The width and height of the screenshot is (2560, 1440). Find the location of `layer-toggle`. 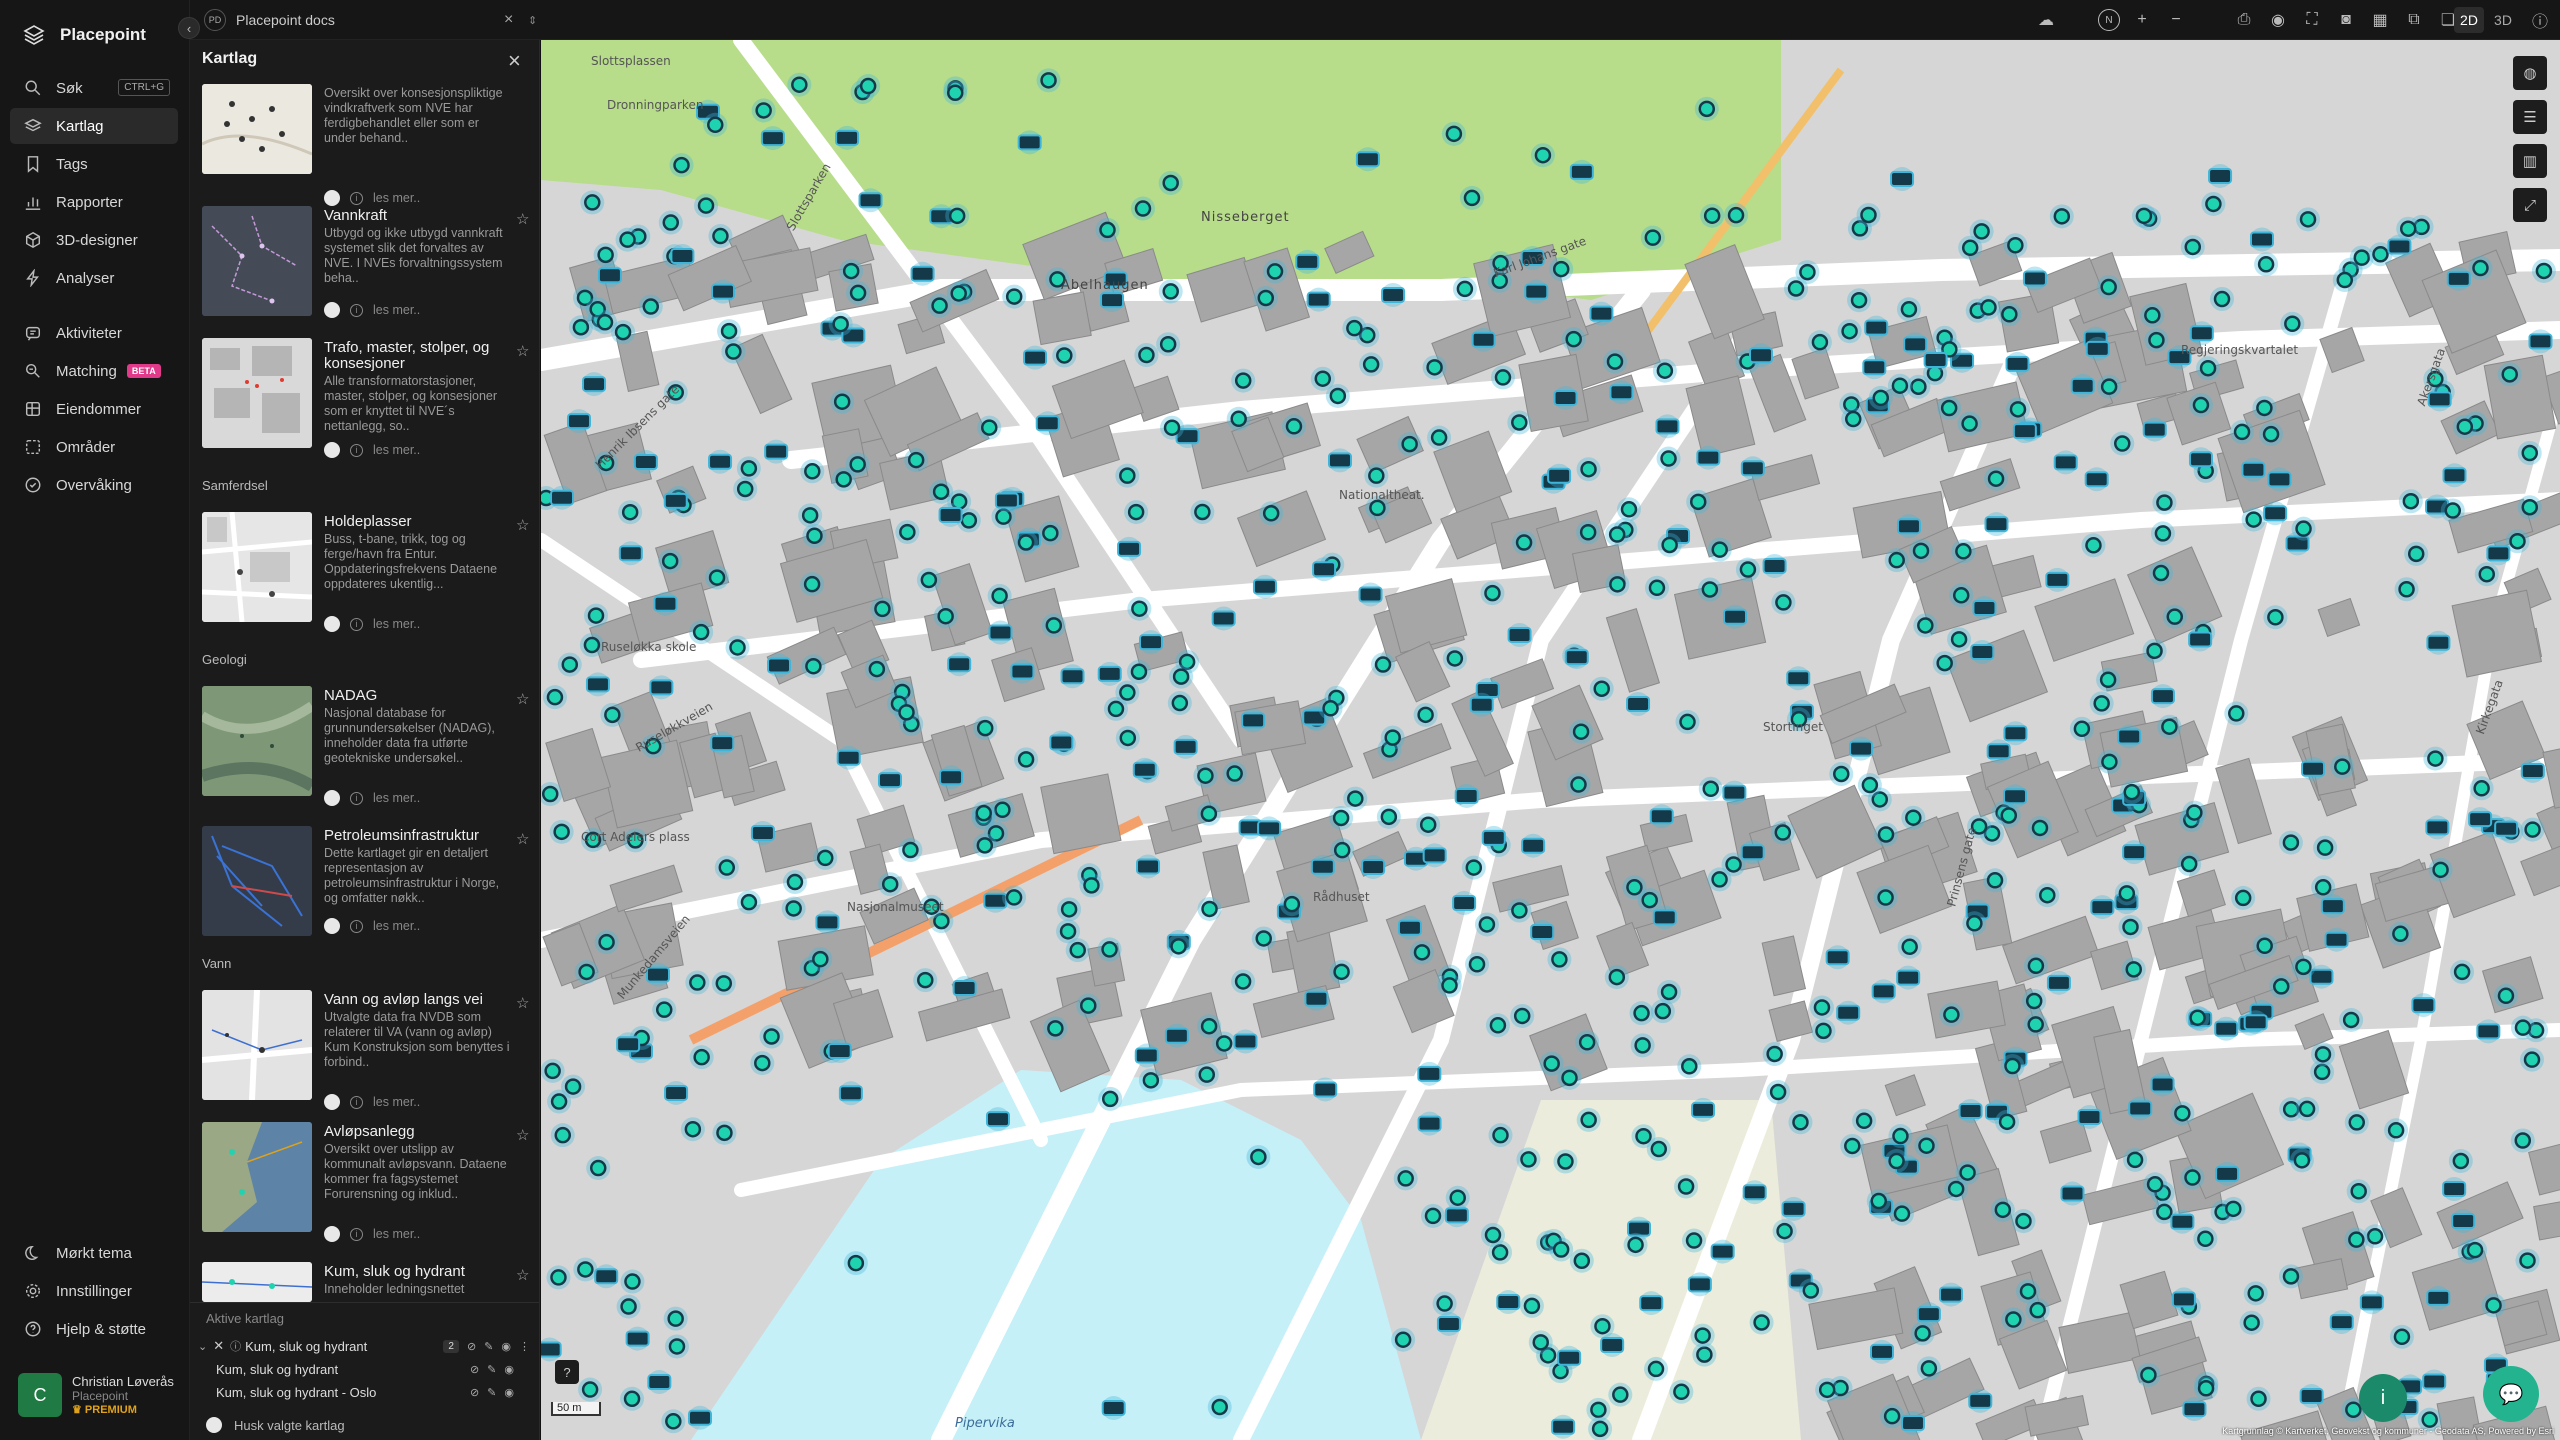

layer-toggle is located at coordinates (332, 1234).